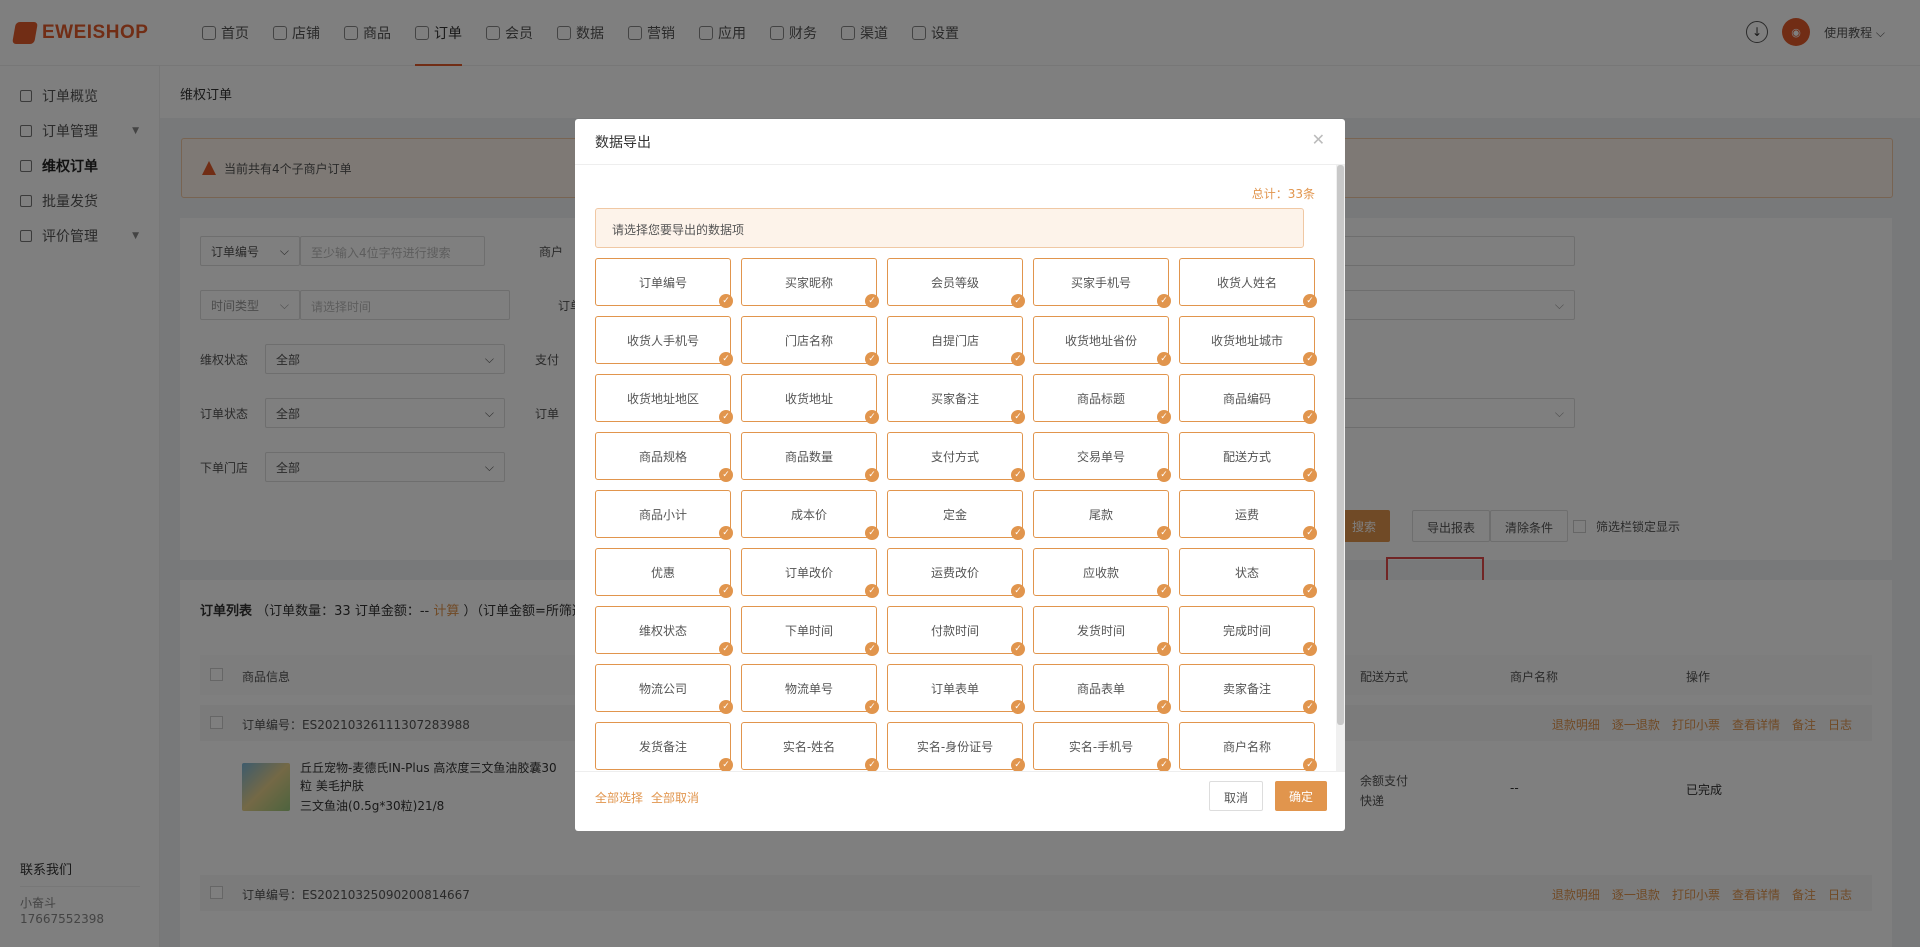 Image resolution: width=1920 pixels, height=947 pixels. I want to click on export-field-option: 买家备注 ✓, so click(956, 399).